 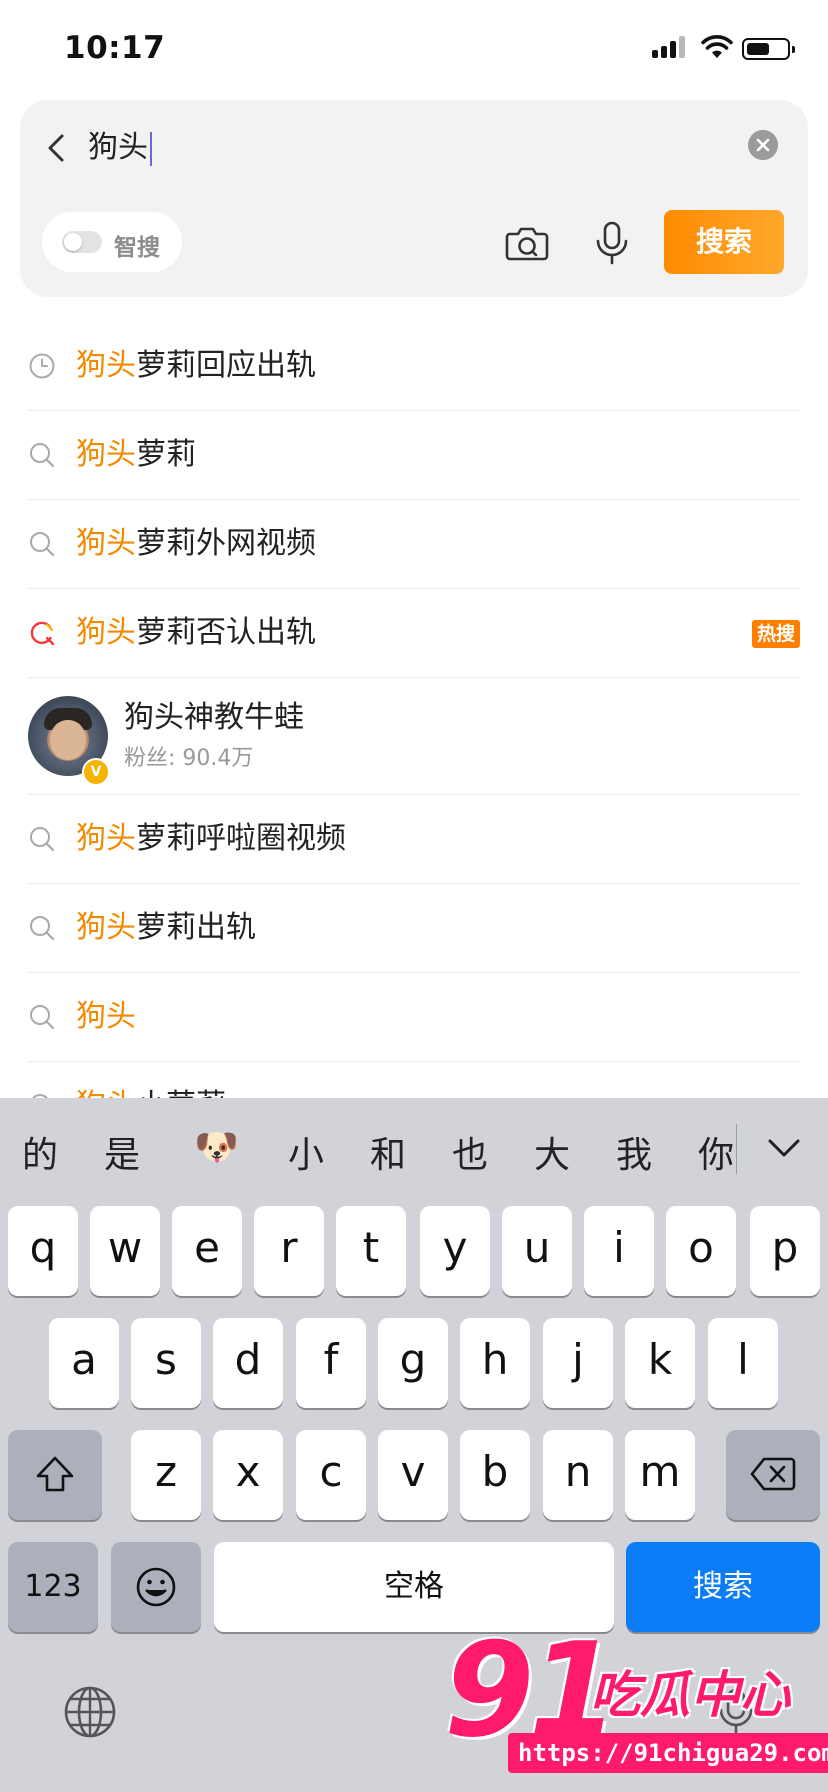 What do you see at coordinates (166, 1475) in the screenshot?
I see `key-z: z` at bounding box center [166, 1475].